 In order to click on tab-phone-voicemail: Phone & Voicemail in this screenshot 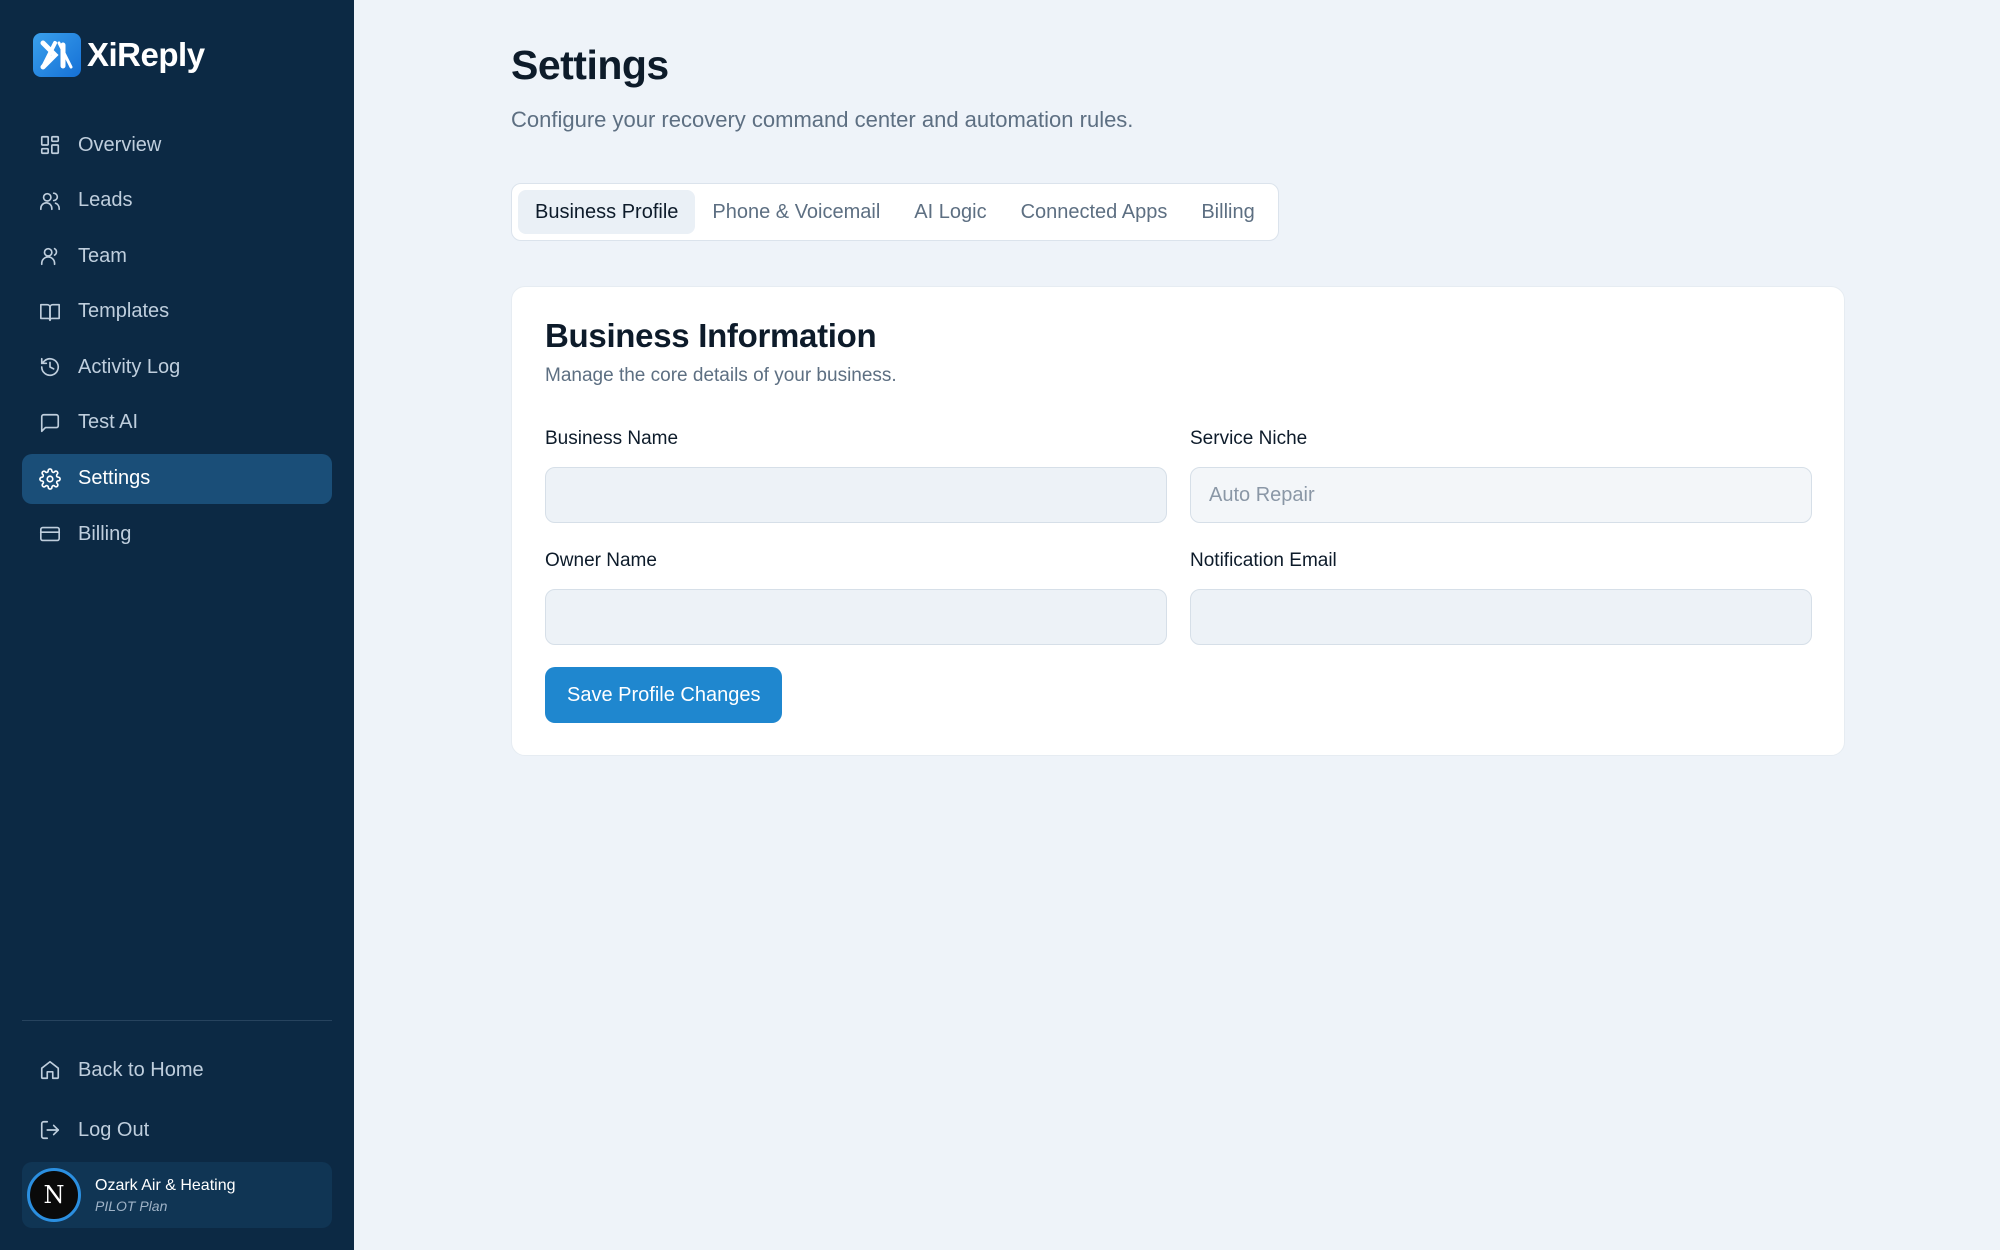, I will do `click(796, 212)`.